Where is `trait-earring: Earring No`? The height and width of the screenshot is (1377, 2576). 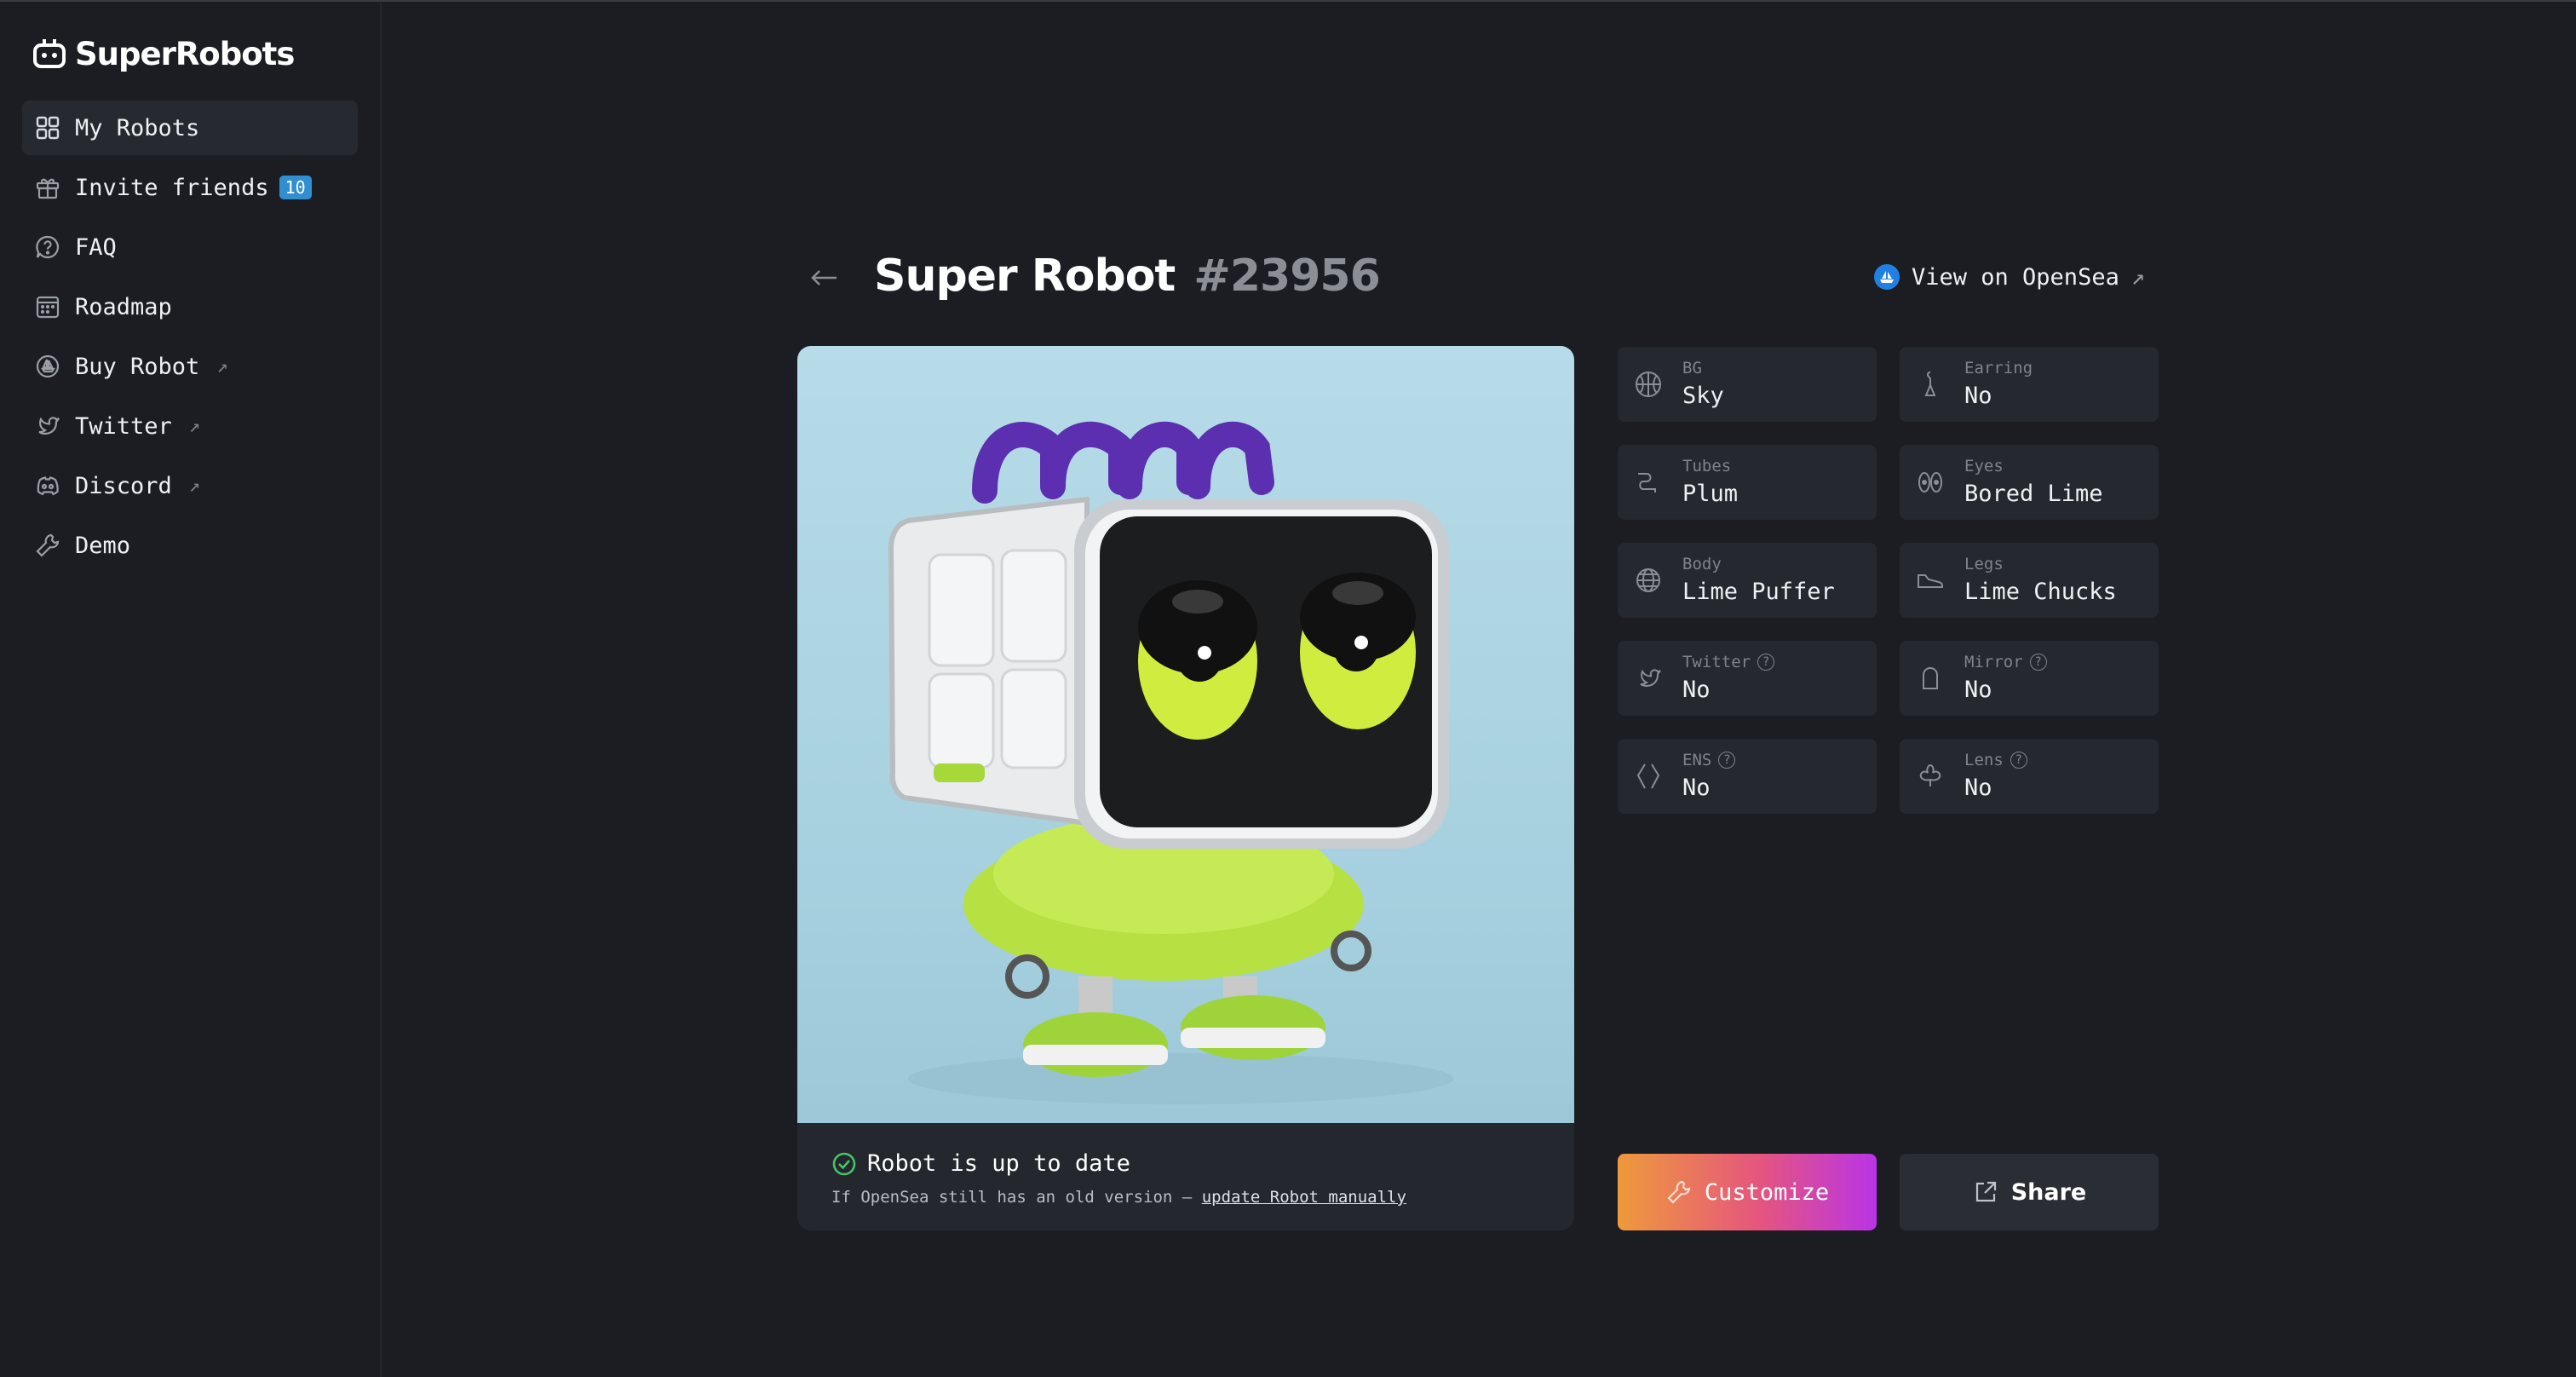 trait-earring: Earring No is located at coordinates (2029, 384).